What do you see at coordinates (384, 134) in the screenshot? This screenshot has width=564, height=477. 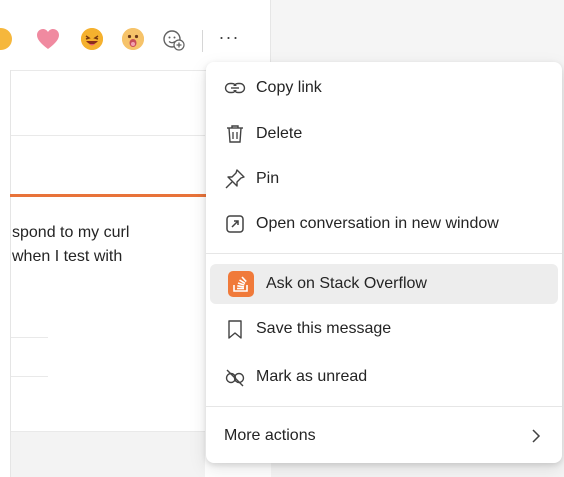 I see `menu-item-delete: Delete` at bounding box center [384, 134].